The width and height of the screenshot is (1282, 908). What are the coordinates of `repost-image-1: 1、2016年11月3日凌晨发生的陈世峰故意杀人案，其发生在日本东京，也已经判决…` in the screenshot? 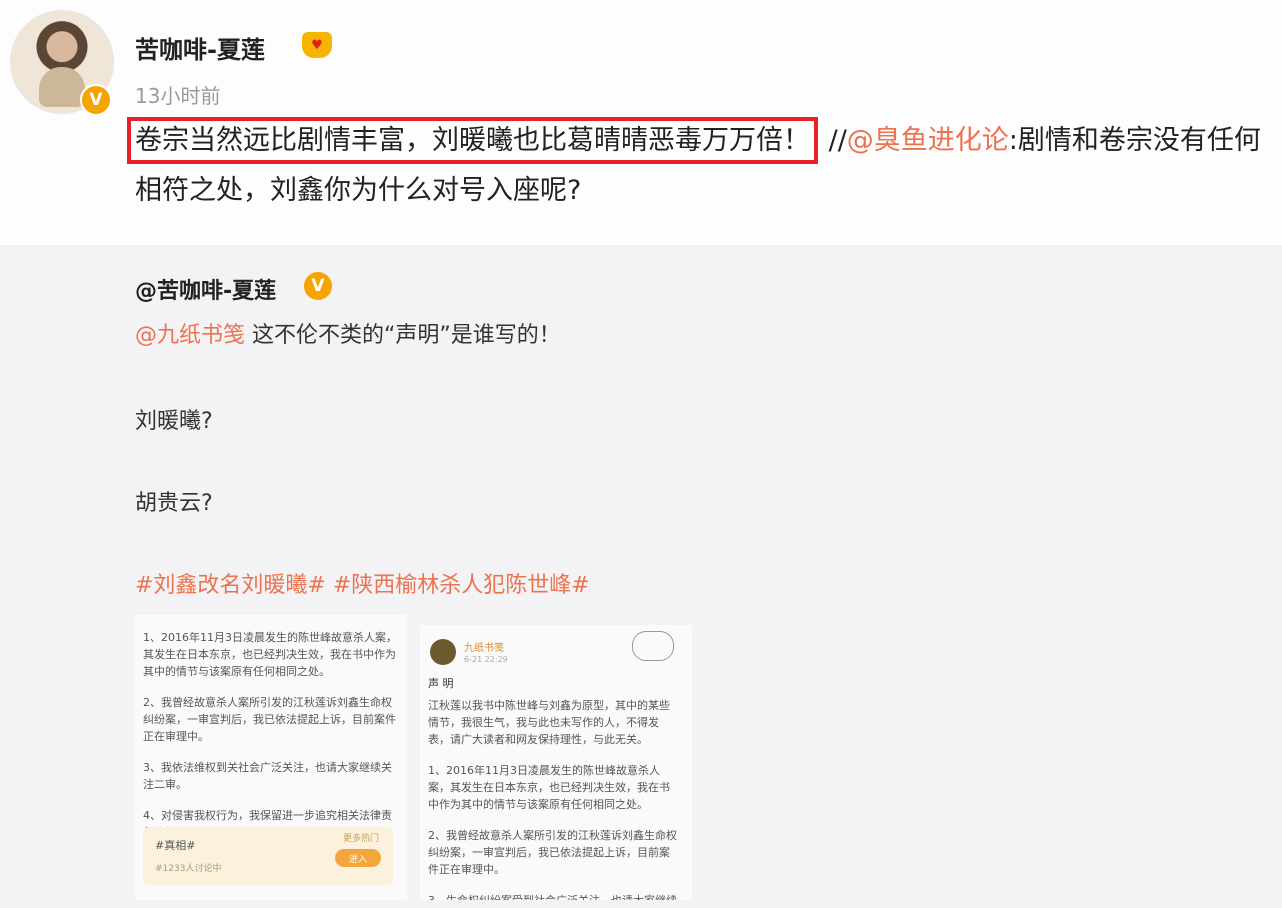 It's located at (271, 757).